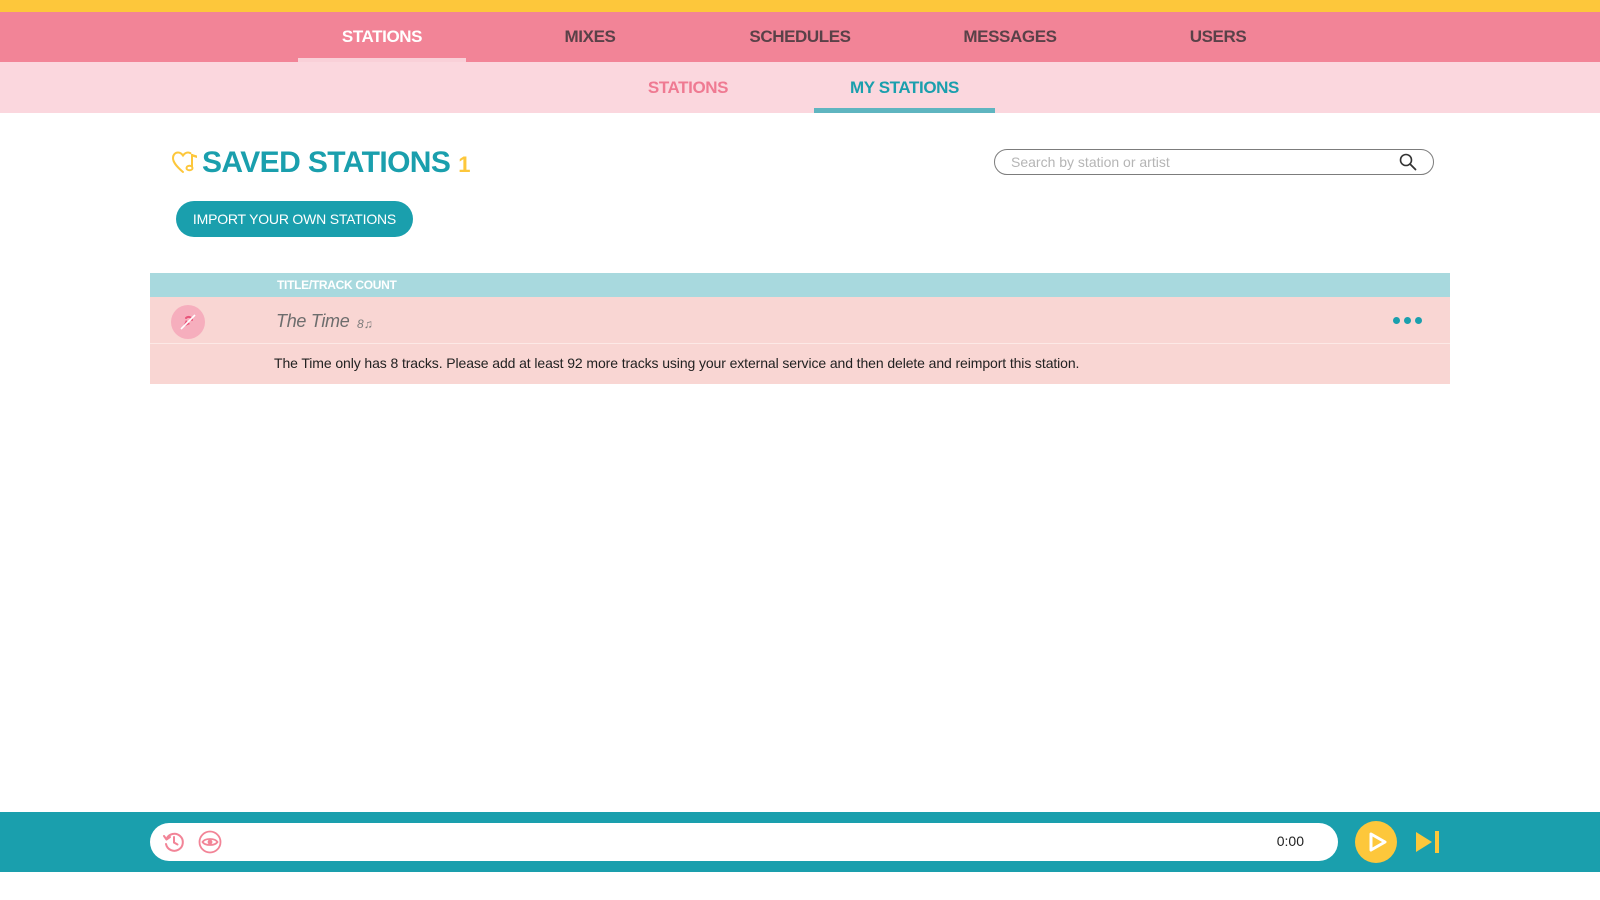 Image resolution: width=1600 pixels, height=900 pixels. Describe the element at coordinates (1010, 37) in the screenshot. I see `tab-messages: MESSAGES` at that location.